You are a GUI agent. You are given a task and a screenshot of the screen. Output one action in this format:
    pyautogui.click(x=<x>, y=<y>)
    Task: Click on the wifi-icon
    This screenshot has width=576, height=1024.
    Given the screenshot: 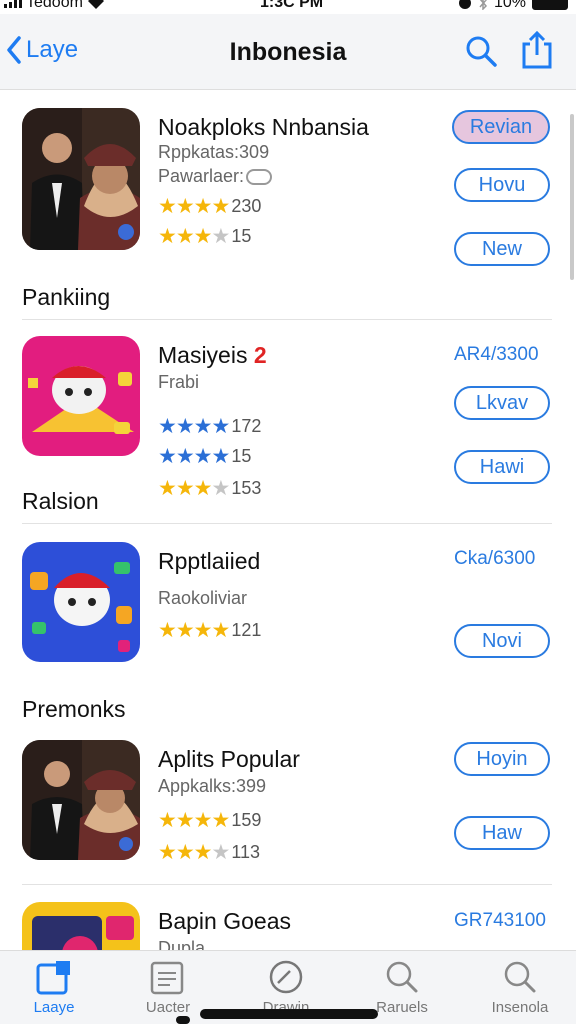 What is the action you would take?
    pyautogui.click(x=95, y=4)
    